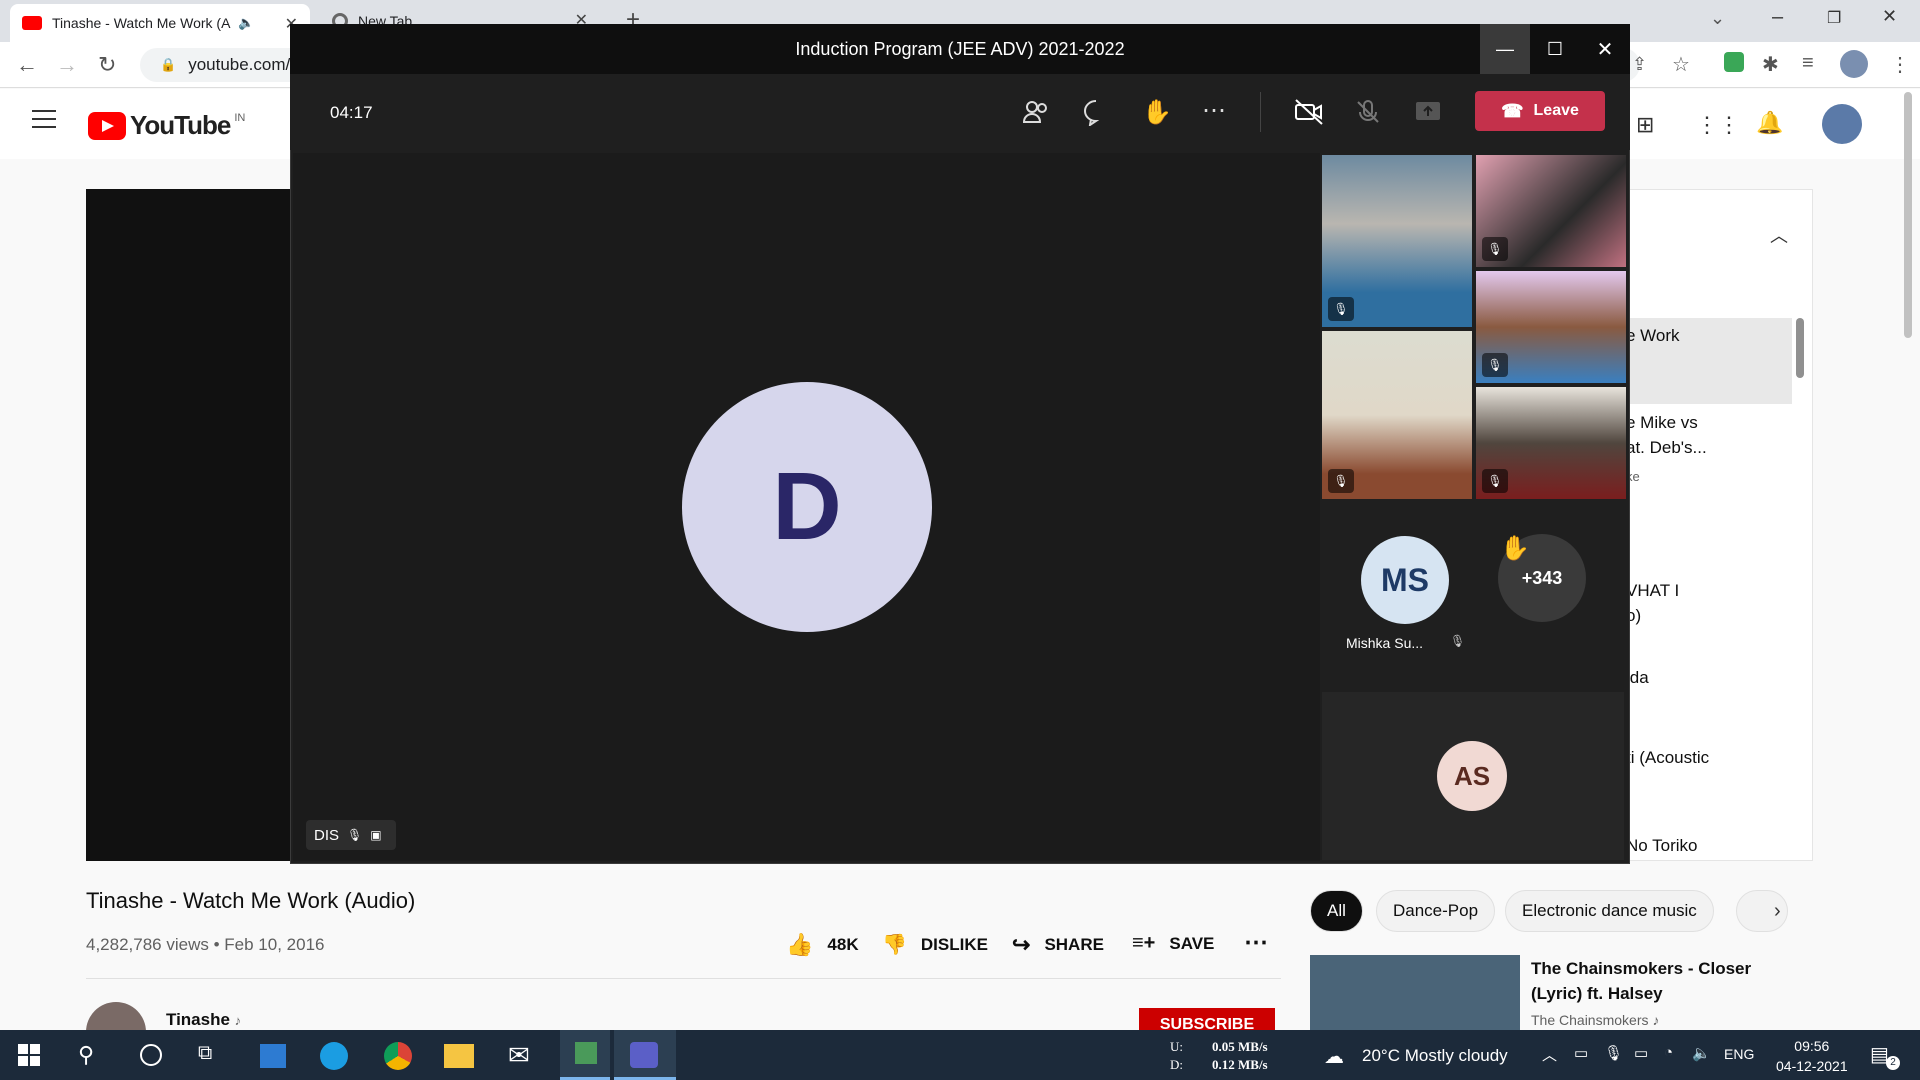  What do you see at coordinates (29, 1055) in the screenshot?
I see `windows-start-icon` at bounding box center [29, 1055].